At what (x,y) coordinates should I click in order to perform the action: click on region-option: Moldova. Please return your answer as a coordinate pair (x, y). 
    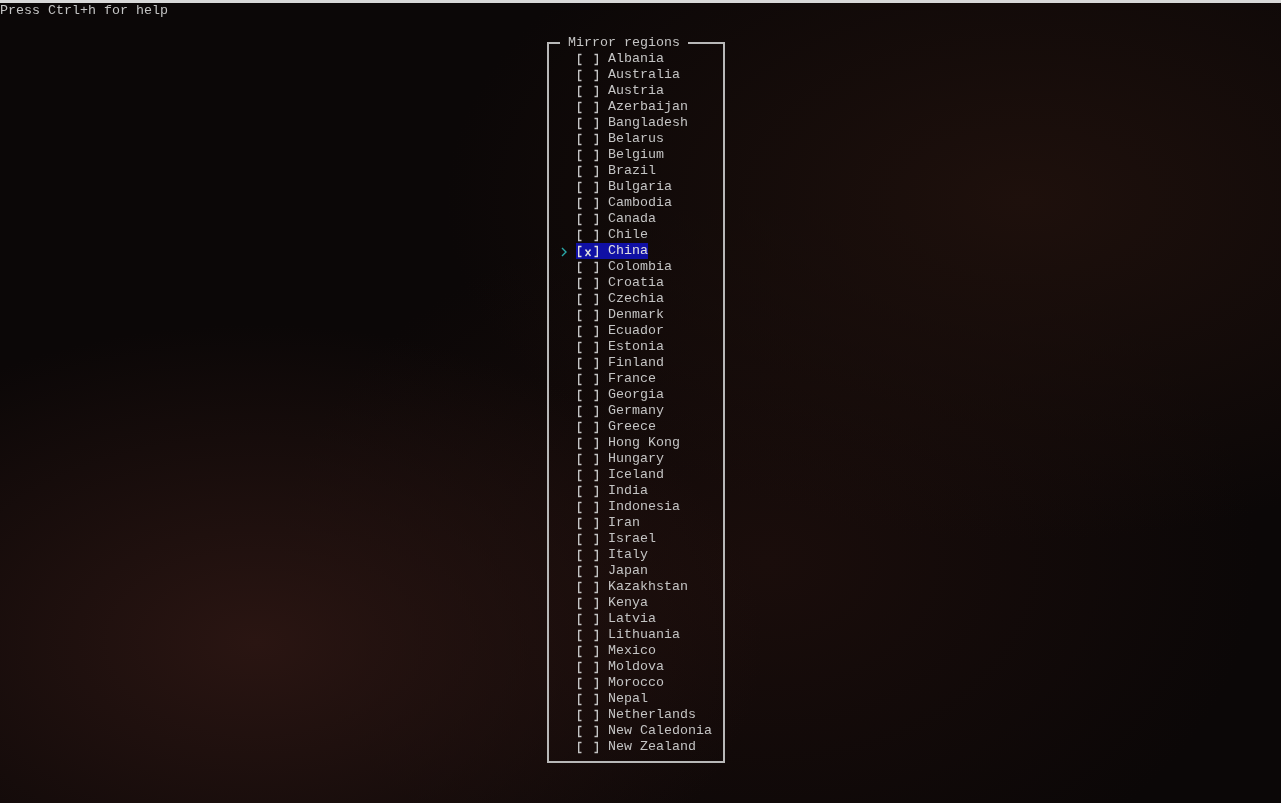
    Looking at the image, I should click on (620, 667).